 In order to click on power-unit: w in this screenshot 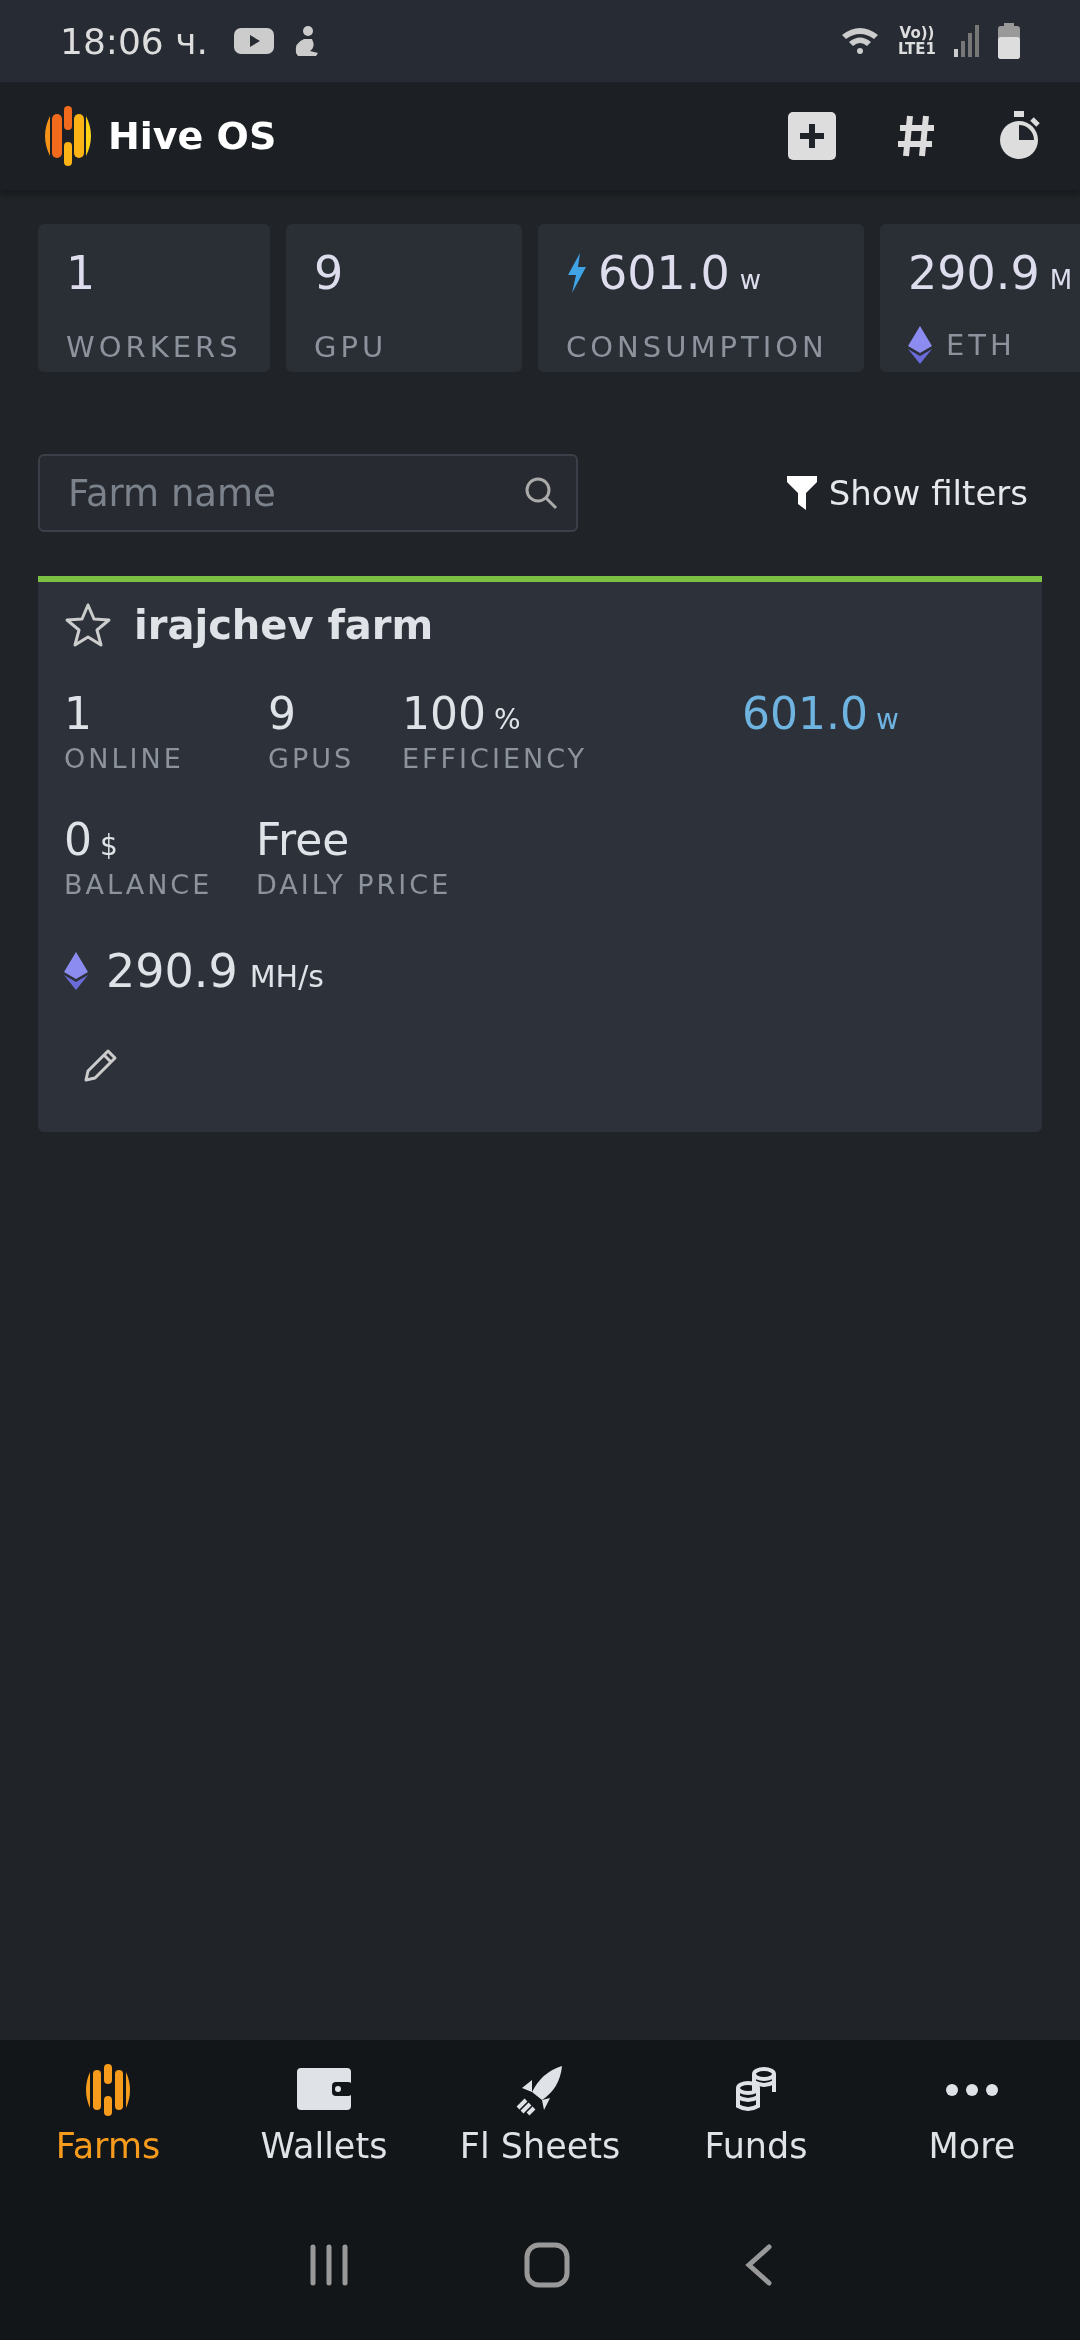, I will do `click(887, 719)`.